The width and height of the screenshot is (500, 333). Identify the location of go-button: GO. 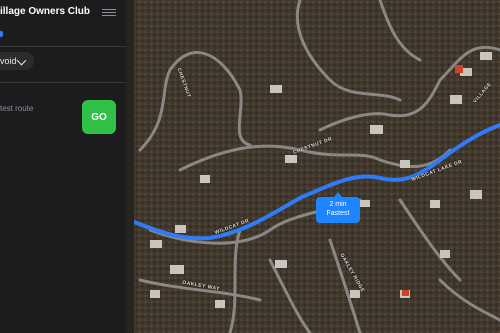
(99, 117).